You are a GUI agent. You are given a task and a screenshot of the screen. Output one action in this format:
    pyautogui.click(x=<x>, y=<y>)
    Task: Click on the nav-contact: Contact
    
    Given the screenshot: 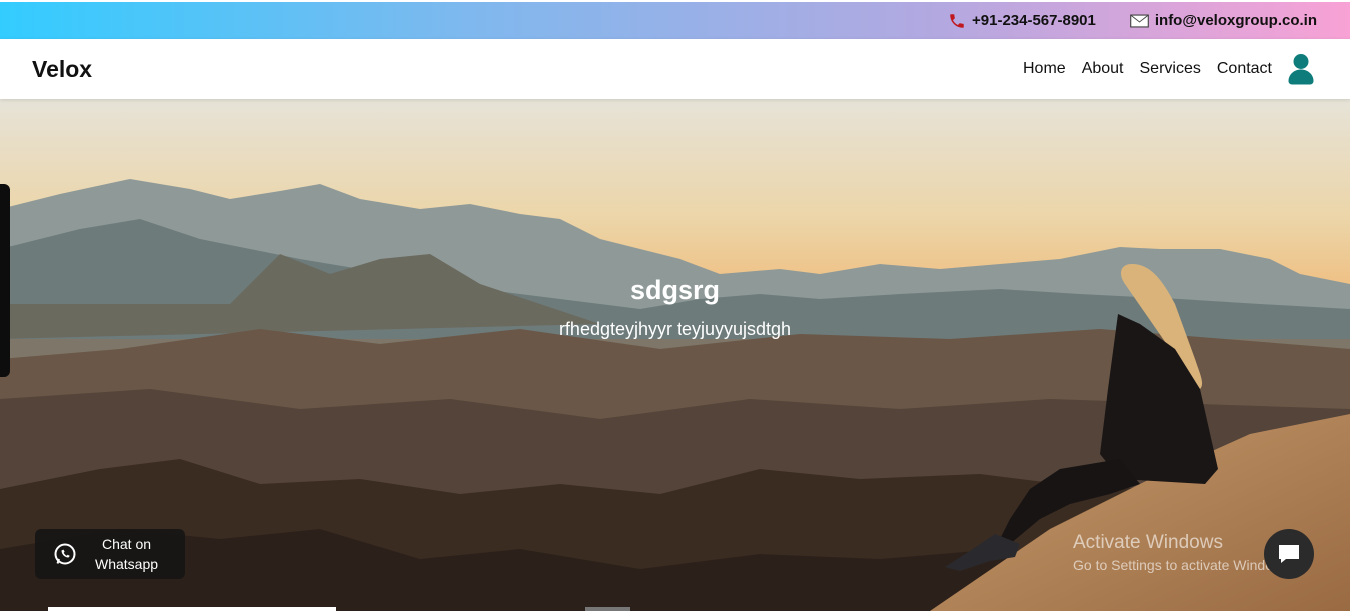 What is the action you would take?
    pyautogui.click(x=1244, y=69)
    